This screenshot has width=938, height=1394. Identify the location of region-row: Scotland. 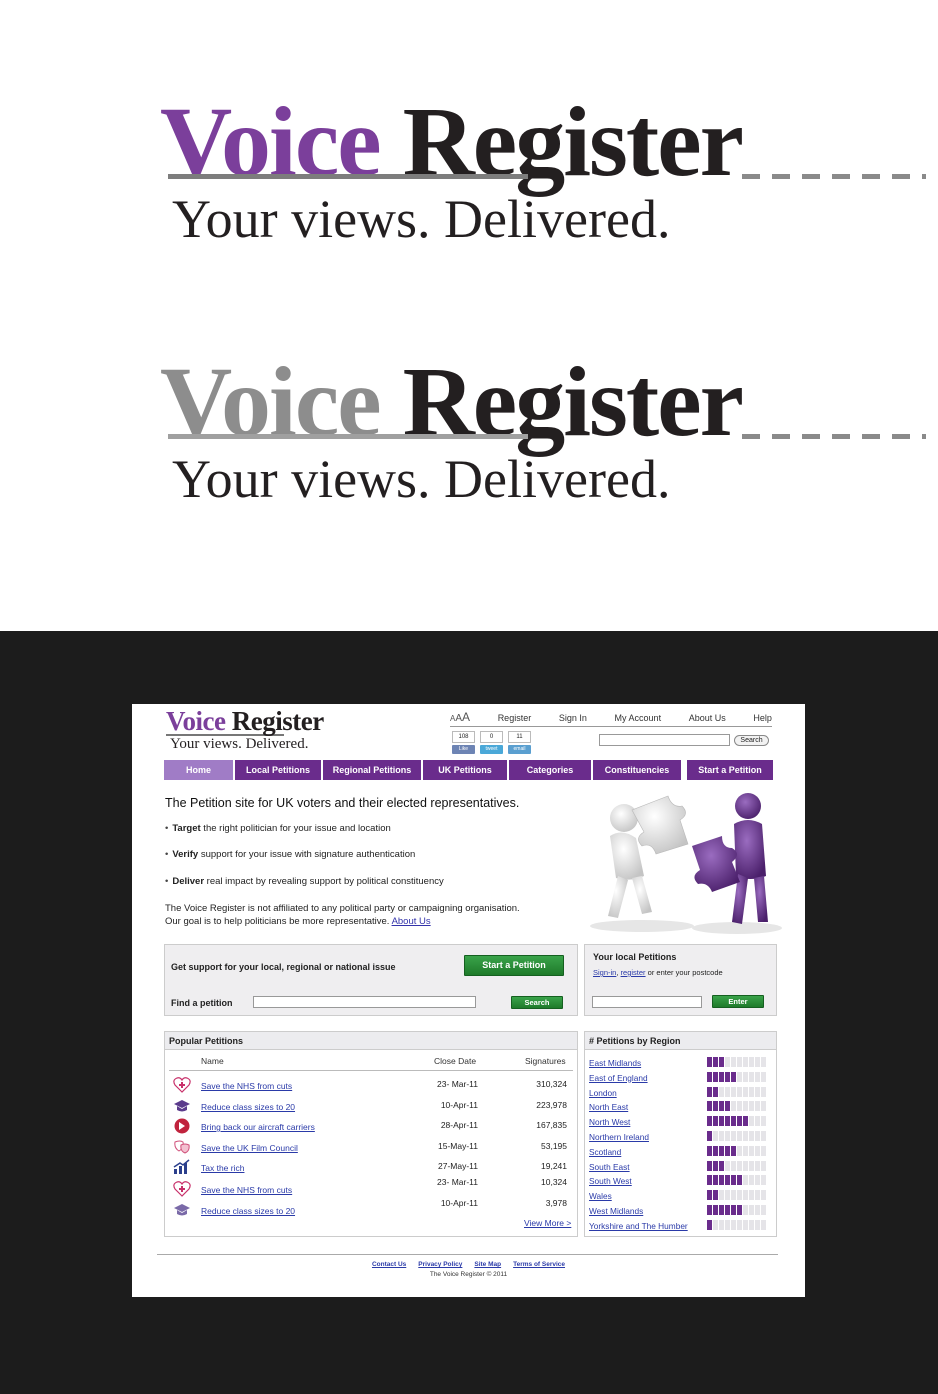
(681, 1152).